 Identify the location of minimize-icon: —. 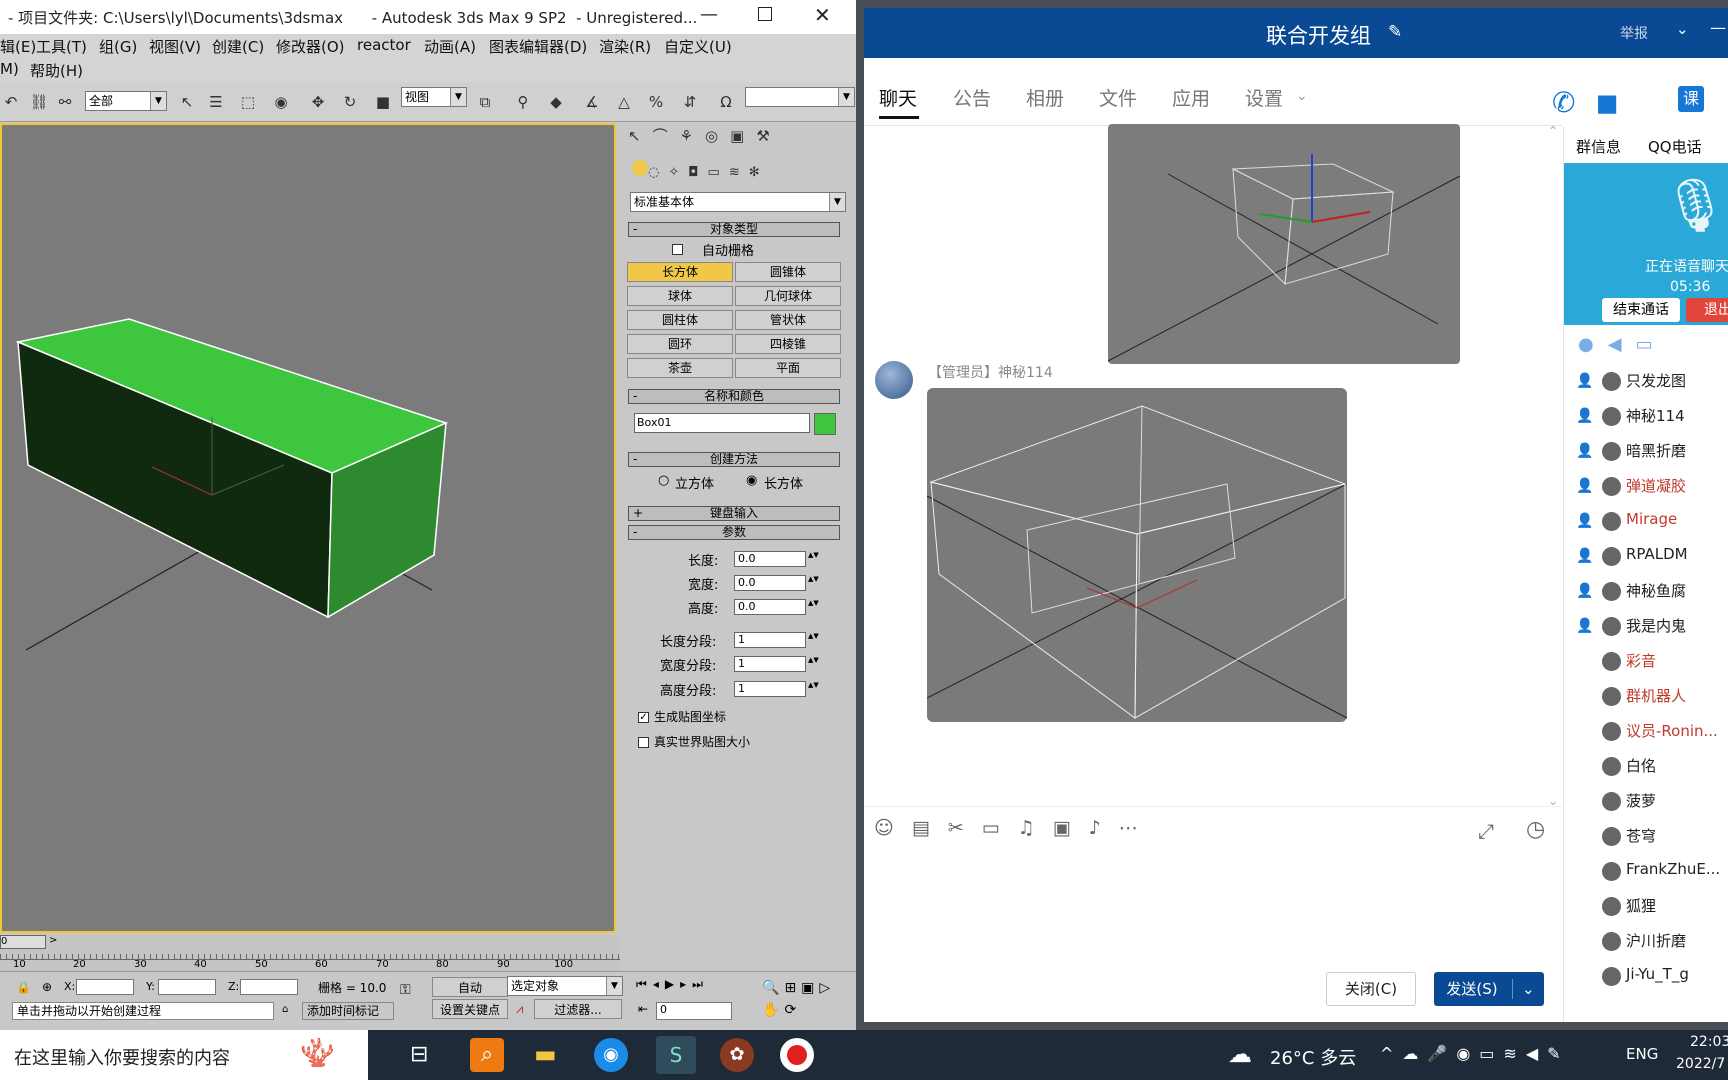
(1718, 27).